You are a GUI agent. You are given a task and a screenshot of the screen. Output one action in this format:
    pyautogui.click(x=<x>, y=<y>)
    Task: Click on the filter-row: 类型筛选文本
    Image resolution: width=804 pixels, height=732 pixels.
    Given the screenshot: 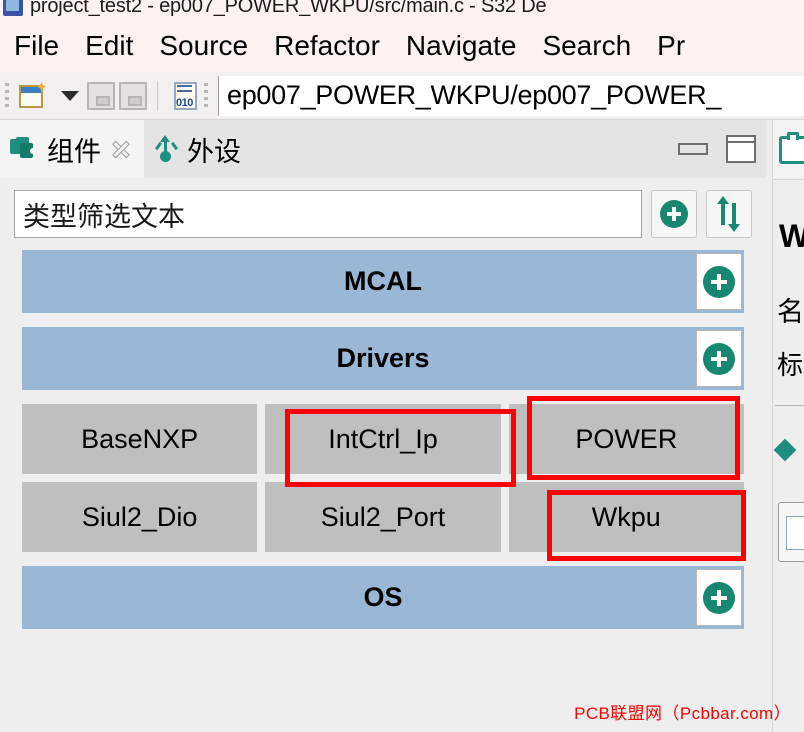 What is the action you would take?
    pyautogui.click(x=383, y=214)
    